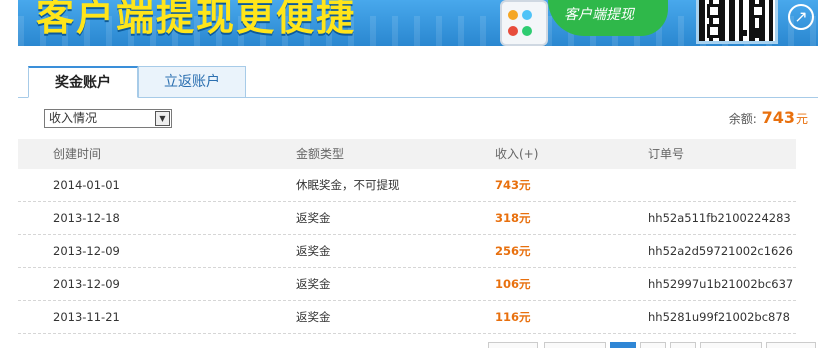  I want to click on cell-amount: 116元, so click(513, 317).